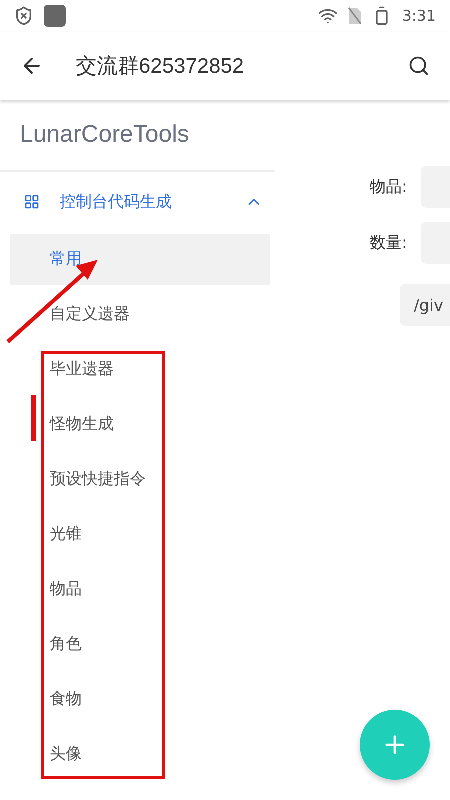 Image resolution: width=450 pixels, height=800 pixels. What do you see at coordinates (389, 243) in the screenshot?
I see `field-label: 数量:` at bounding box center [389, 243].